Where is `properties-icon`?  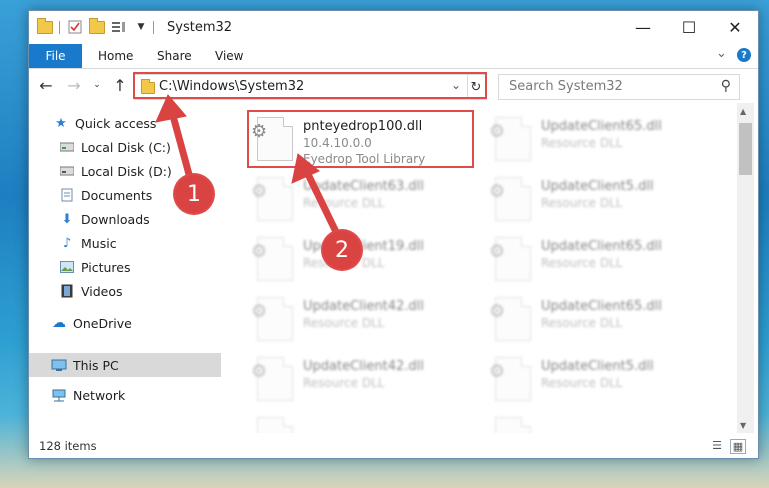
properties-icon is located at coordinates (75, 27).